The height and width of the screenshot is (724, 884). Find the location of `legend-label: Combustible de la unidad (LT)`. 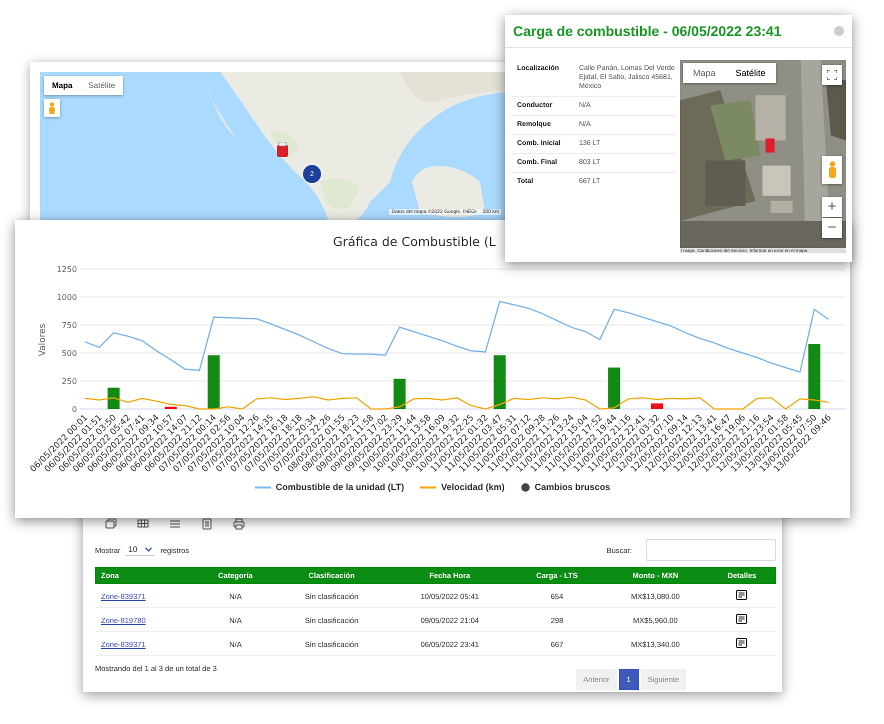

legend-label: Combustible de la unidad (LT) is located at coordinates (340, 487).